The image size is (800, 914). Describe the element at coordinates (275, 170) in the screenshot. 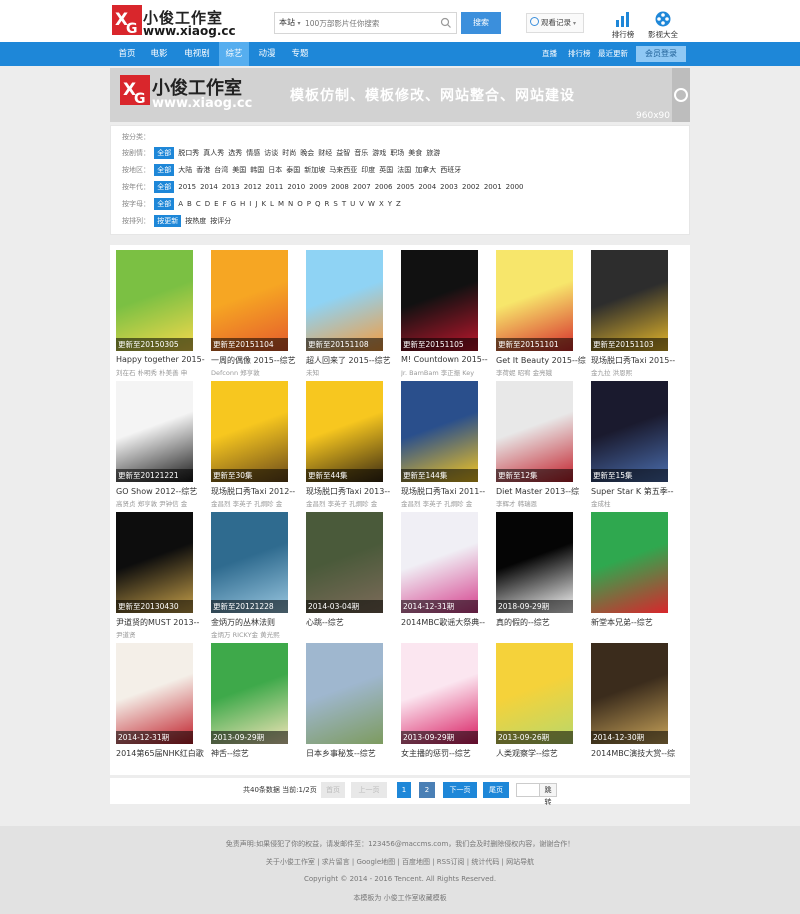

I see `filter-option: 日本` at that location.